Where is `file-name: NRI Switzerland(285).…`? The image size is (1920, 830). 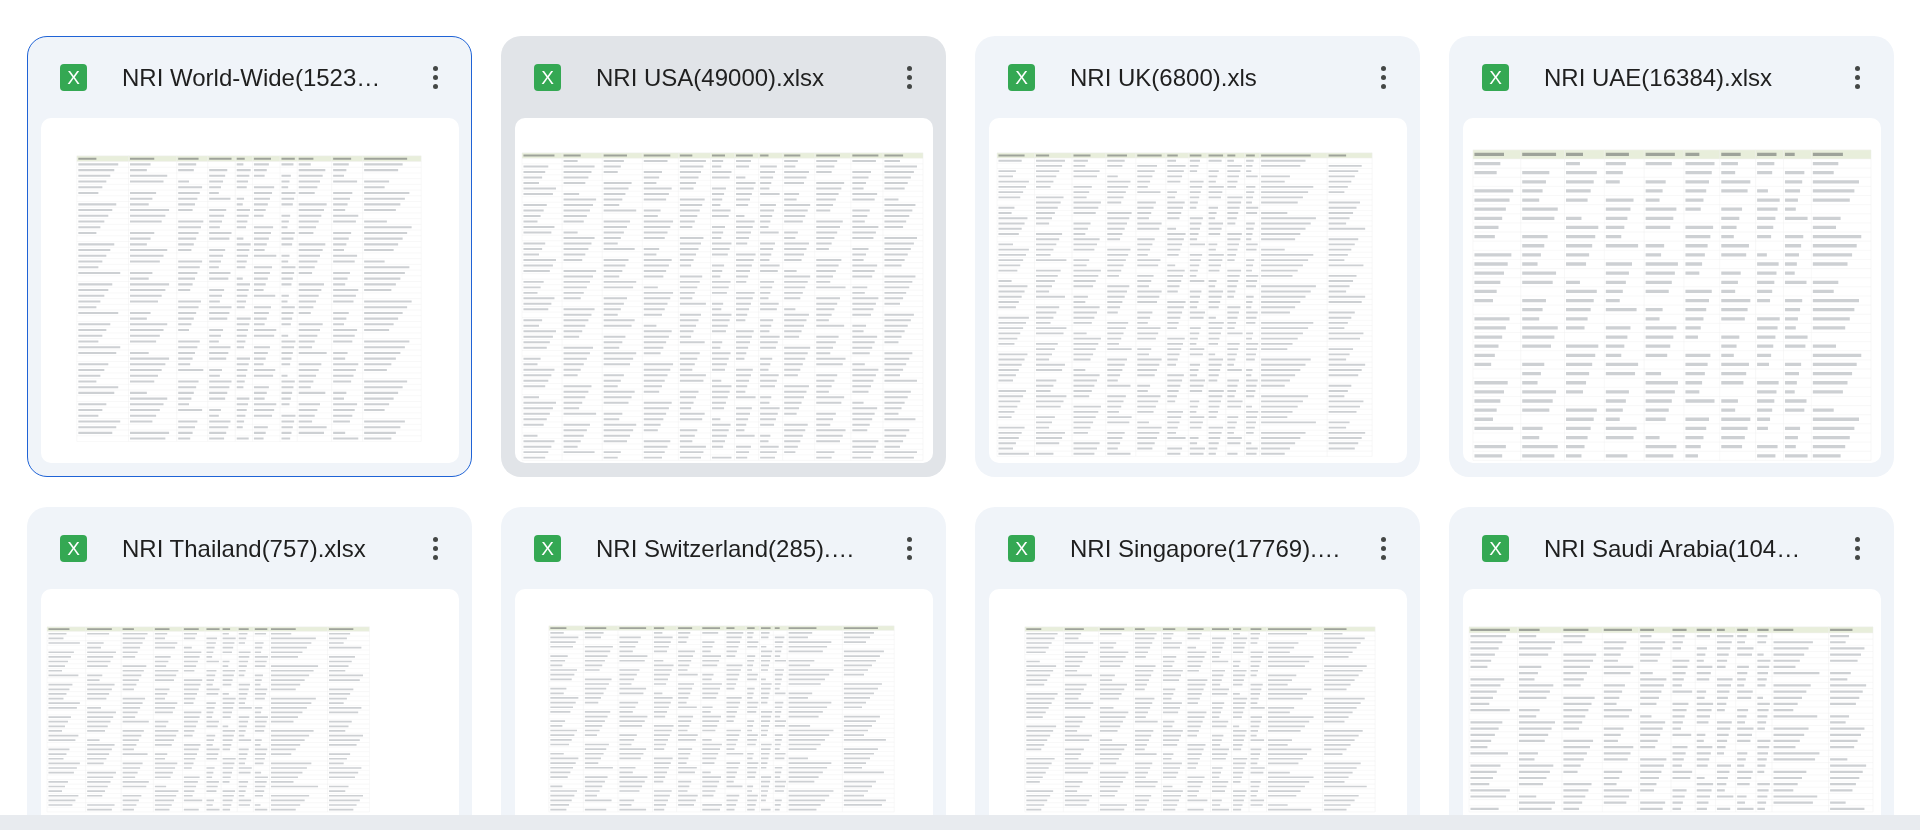 file-name: NRI Switzerland(285).… is located at coordinates (726, 548).